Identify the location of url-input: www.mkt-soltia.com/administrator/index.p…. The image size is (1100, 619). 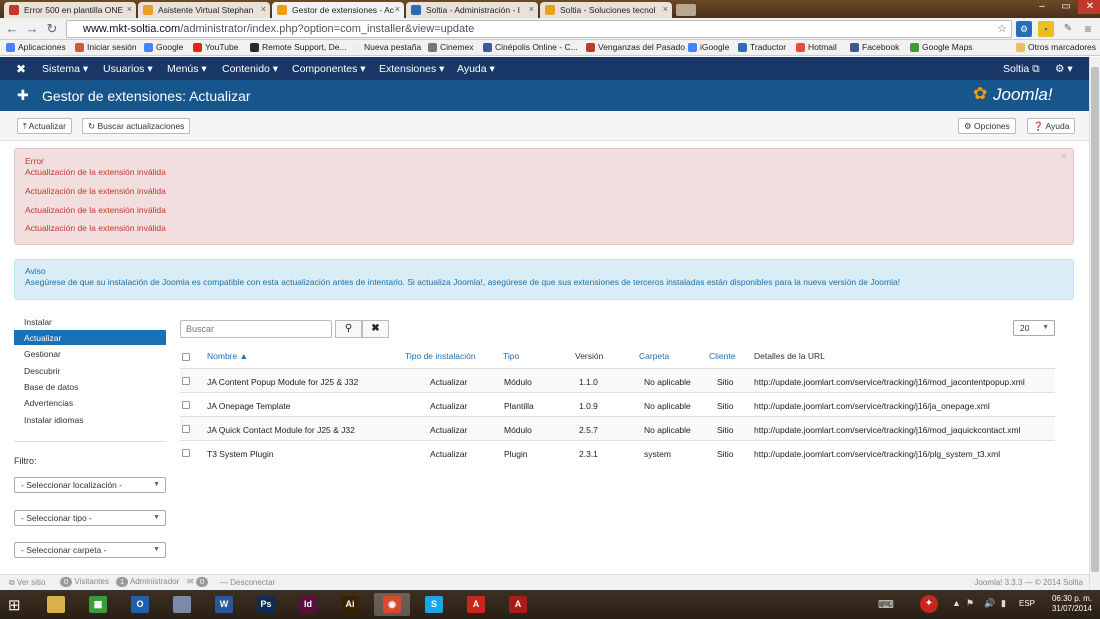
(539, 29).